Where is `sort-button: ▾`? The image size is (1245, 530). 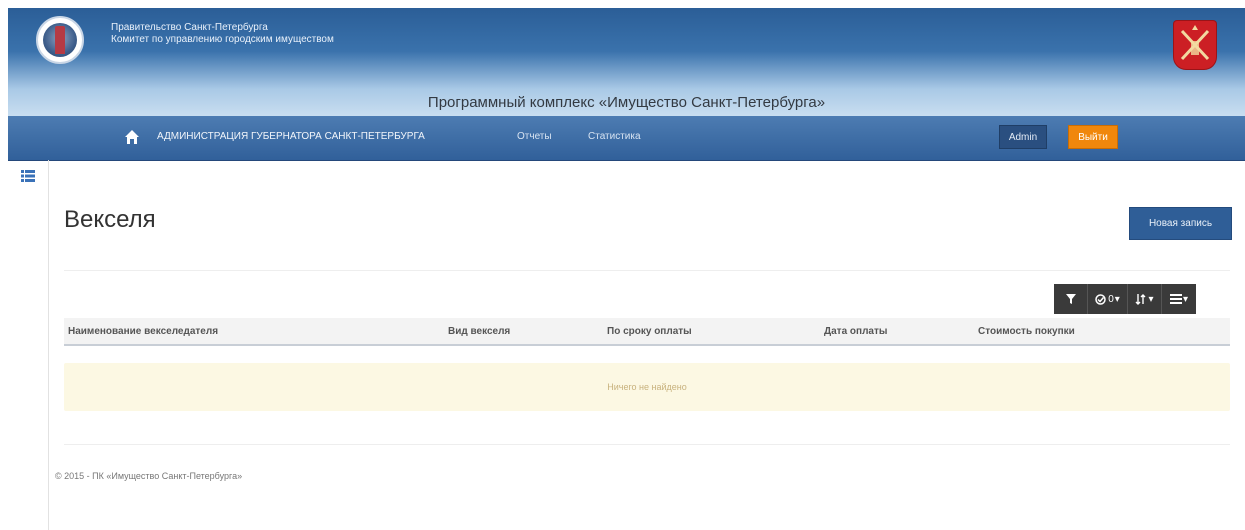
sort-button: ▾ is located at coordinates (1145, 299).